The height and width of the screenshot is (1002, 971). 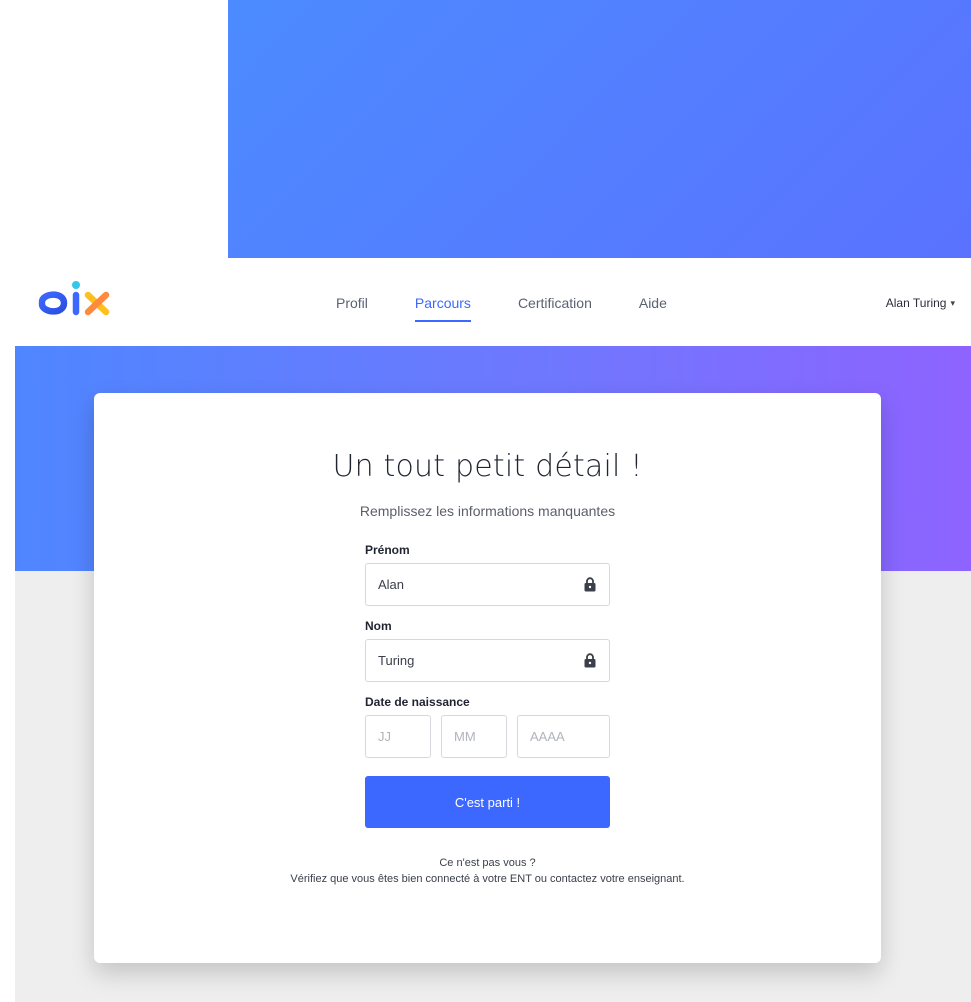 What do you see at coordinates (952, 302) in the screenshot?
I see `caret-down-icon: ▾` at bounding box center [952, 302].